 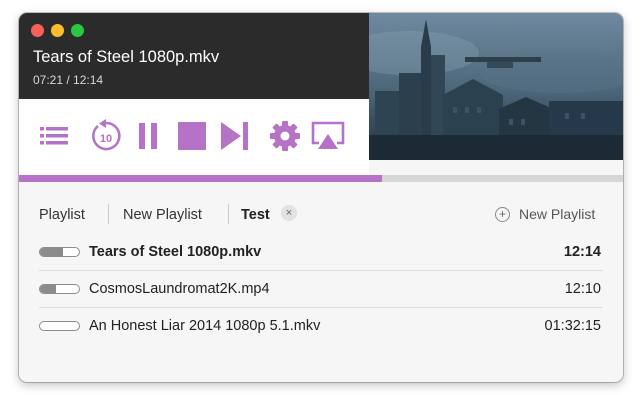 I want to click on airplay-icon, so click(x=328, y=135).